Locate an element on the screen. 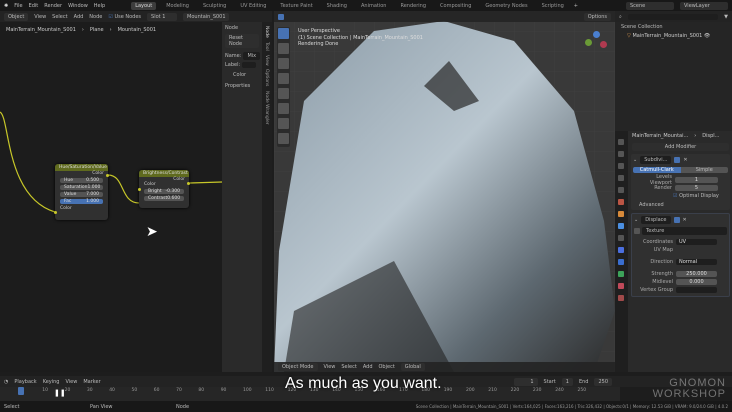  select-tool-icon is located at coordinates (283, 33).